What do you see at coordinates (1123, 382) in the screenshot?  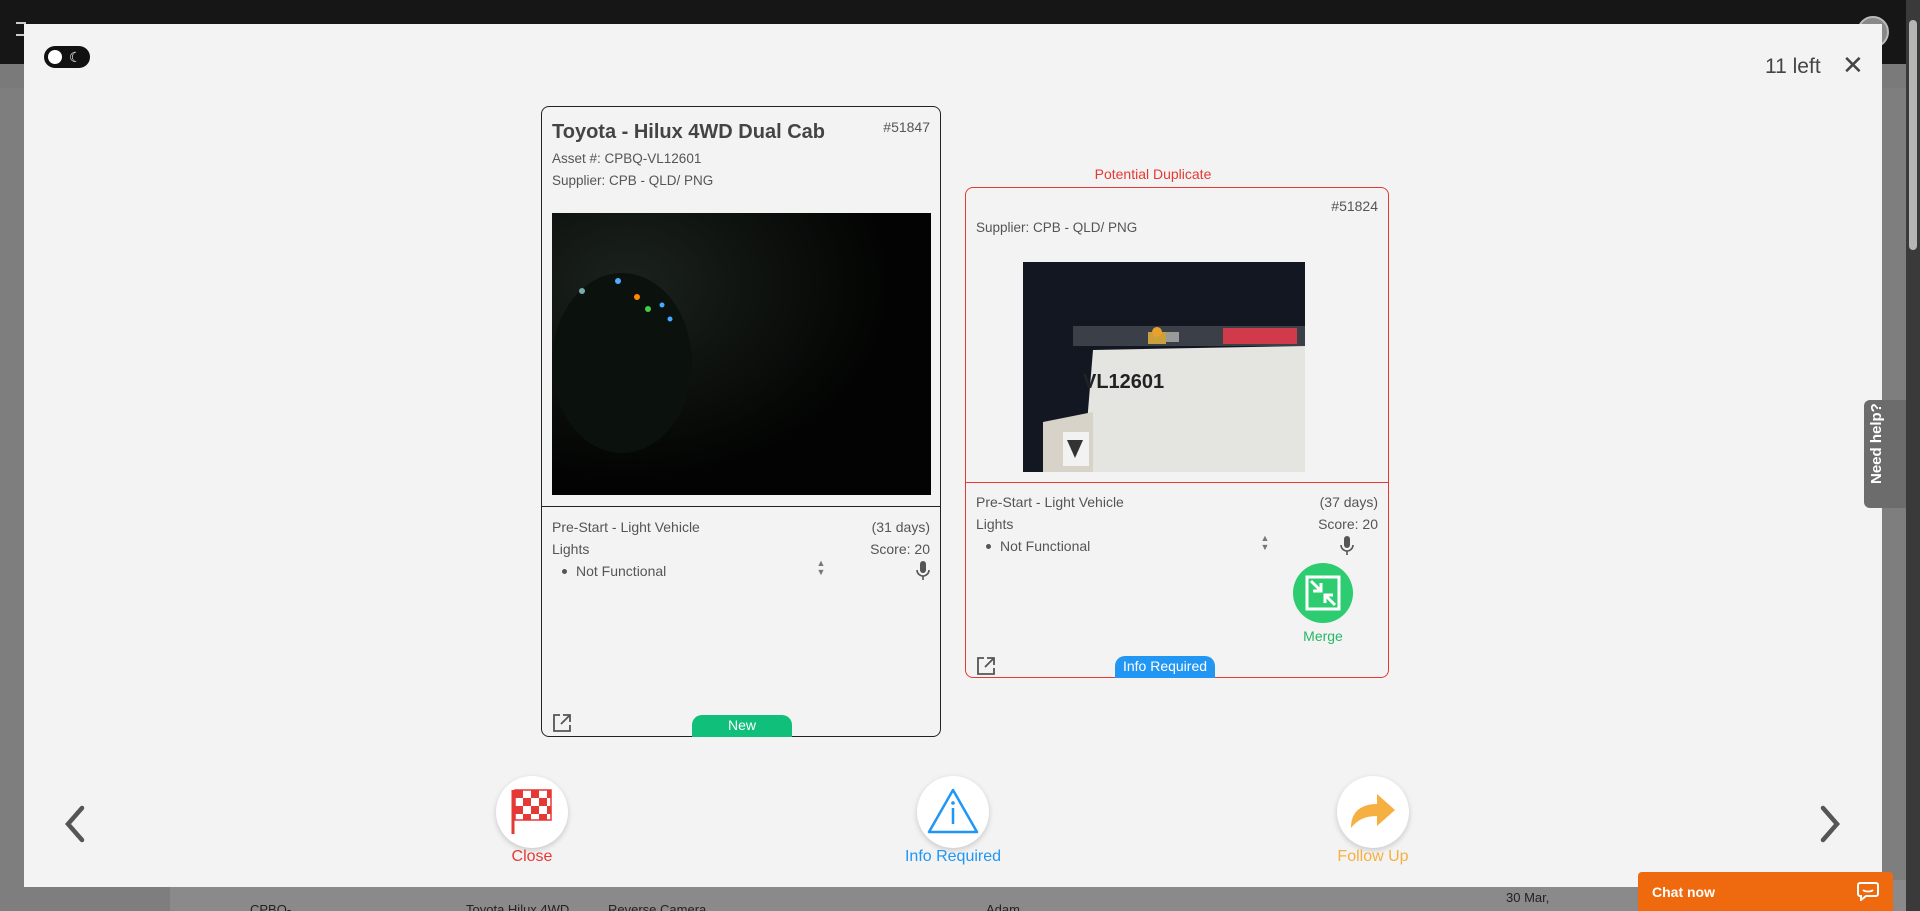 I see `plate-text: VL12601` at bounding box center [1123, 382].